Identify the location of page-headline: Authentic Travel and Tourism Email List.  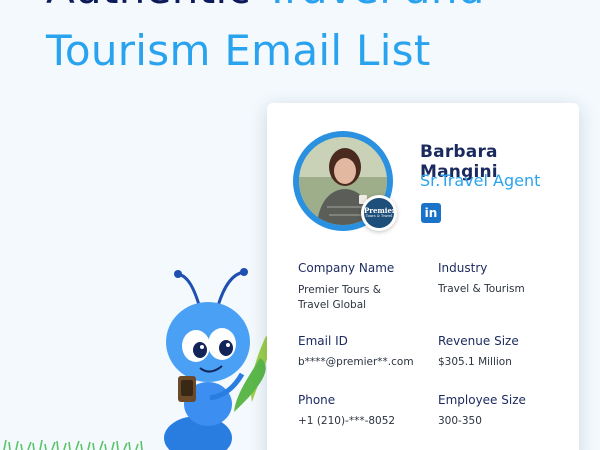
(265, 41).